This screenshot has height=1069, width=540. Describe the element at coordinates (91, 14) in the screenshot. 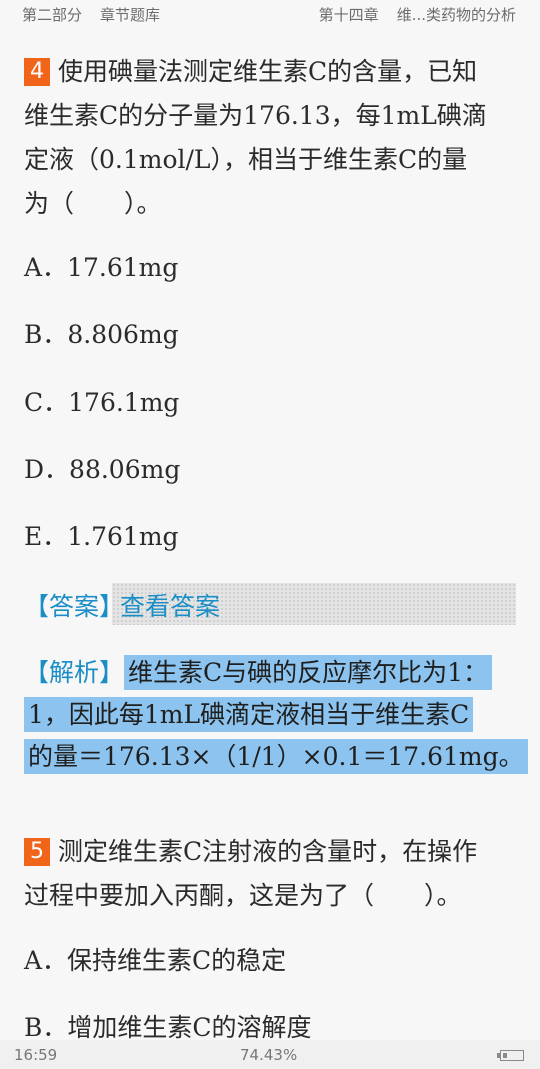

I see `header-breadcrumb: 第二部分 章节题库` at that location.